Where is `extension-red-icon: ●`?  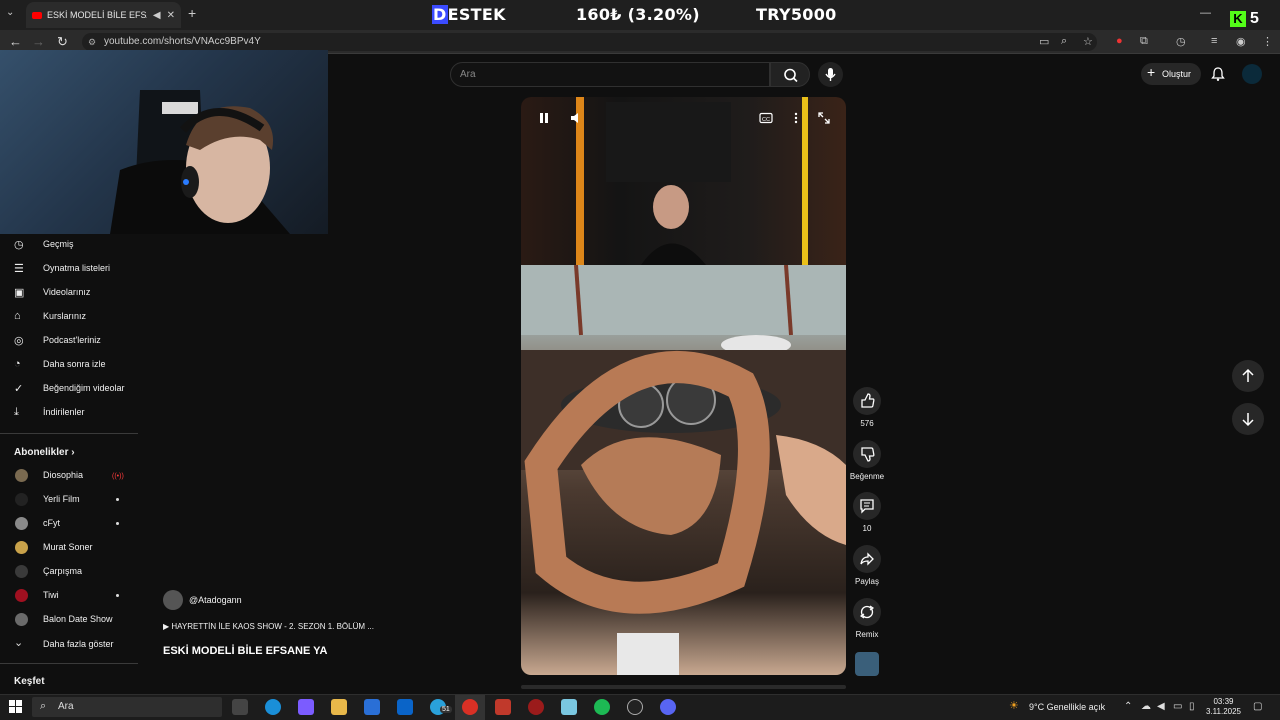 extension-red-icon: ● is located at coordinates (1119, 41).